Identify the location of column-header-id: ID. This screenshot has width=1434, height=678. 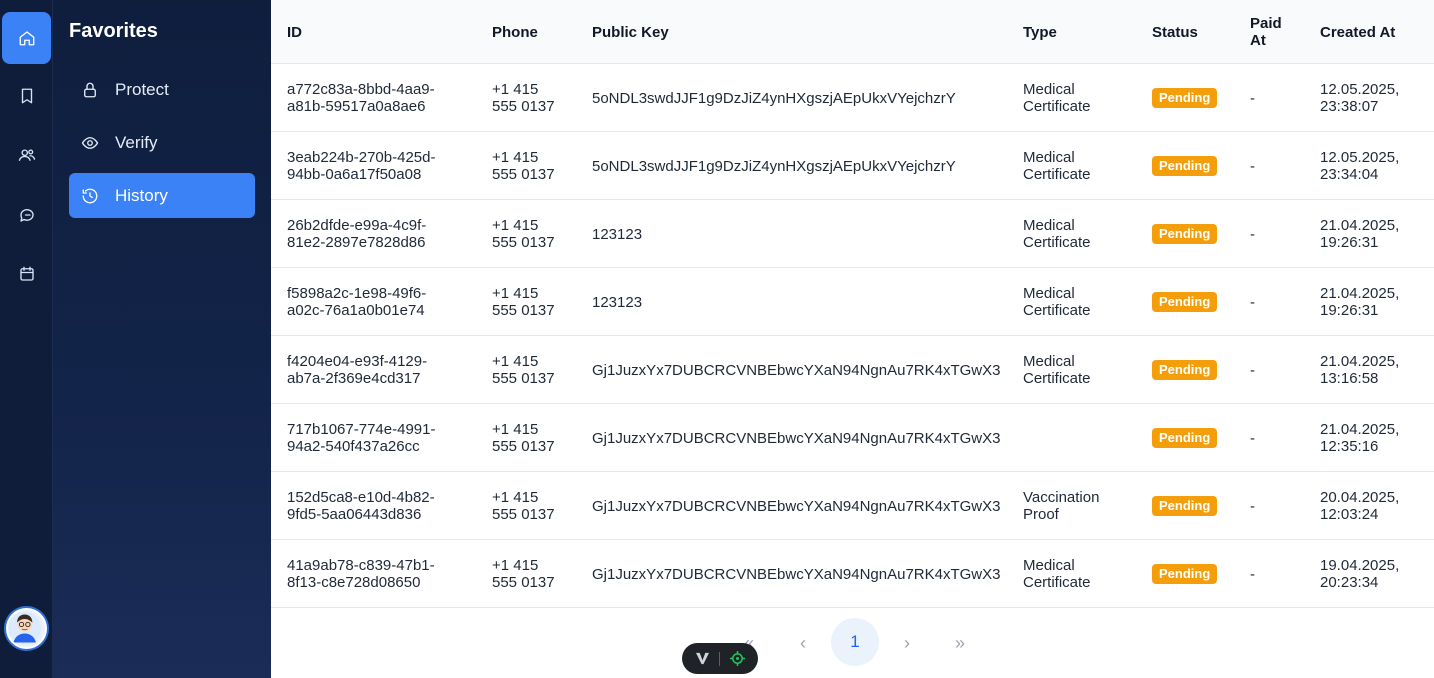
(377, 32).